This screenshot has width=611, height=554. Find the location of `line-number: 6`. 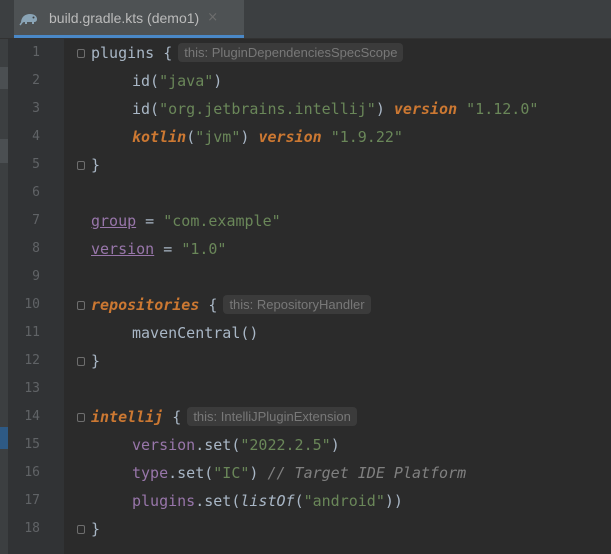

line-number: 6 is located at coordinates (36, 192).